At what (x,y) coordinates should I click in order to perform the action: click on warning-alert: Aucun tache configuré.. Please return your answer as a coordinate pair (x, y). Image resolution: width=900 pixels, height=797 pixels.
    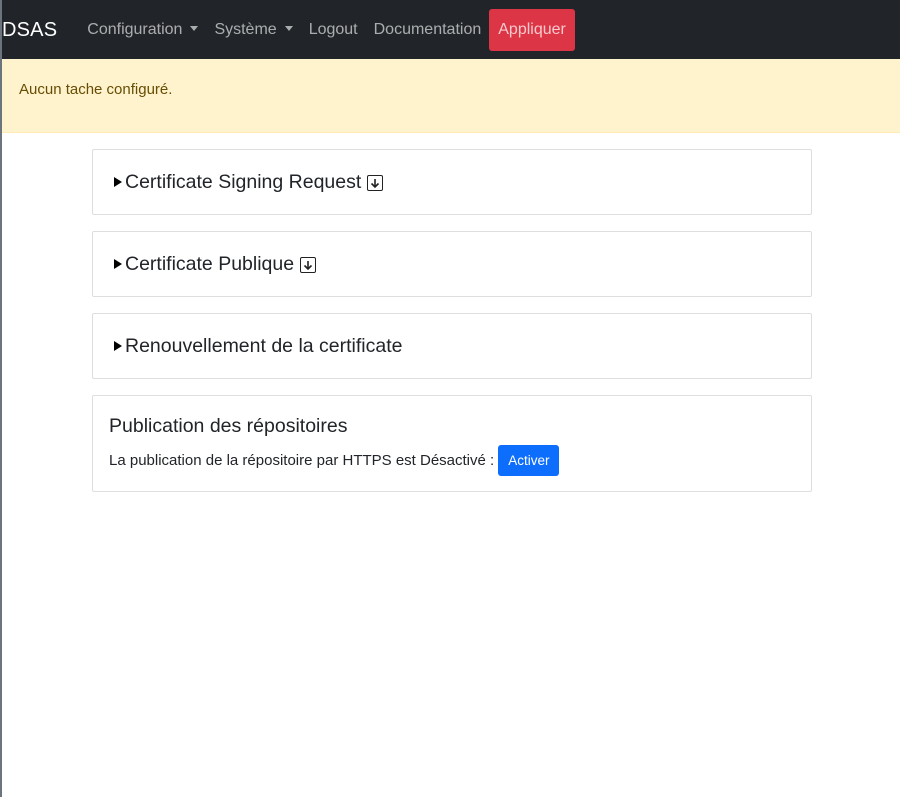
    Looking at the image, I should click on (451, 96).